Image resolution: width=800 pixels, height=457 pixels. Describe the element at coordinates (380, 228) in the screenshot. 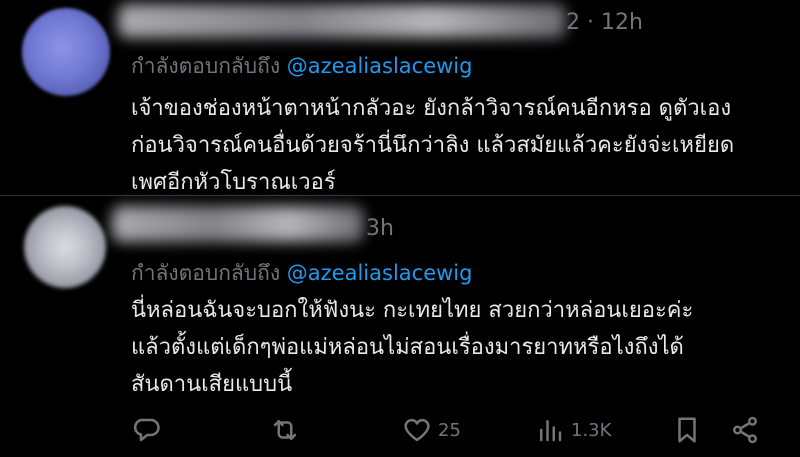

I see `timestamp: 3h` at that location.